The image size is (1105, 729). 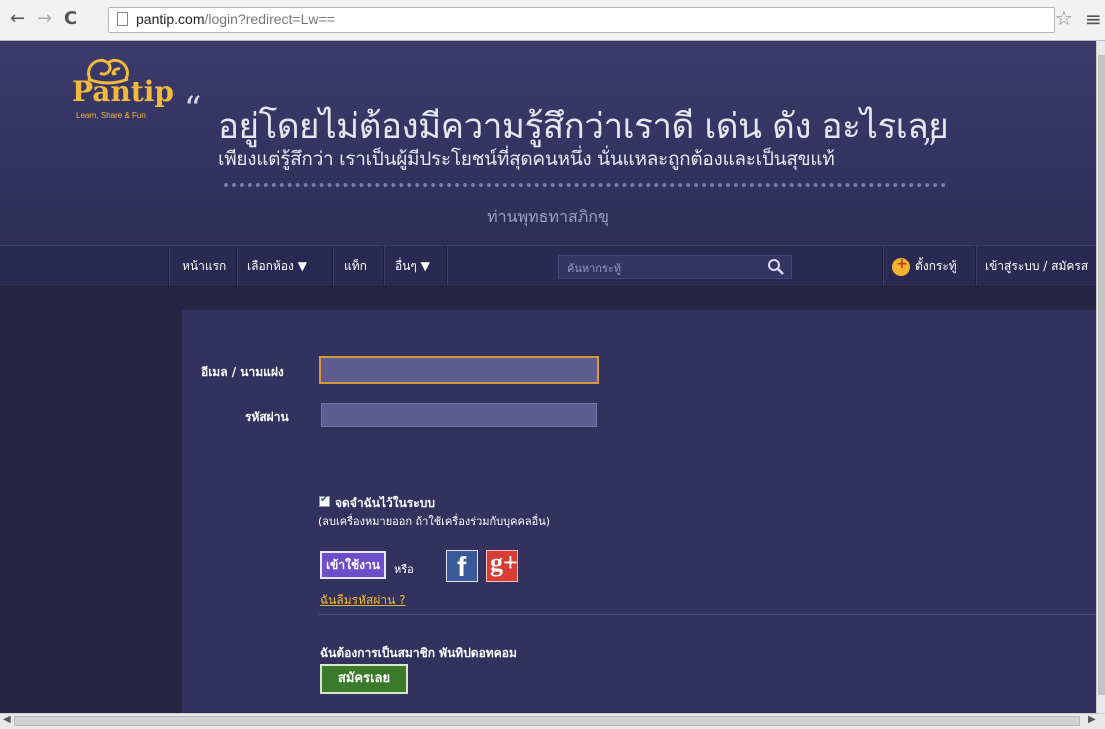 I want to click on quote-author: ท่านพุทธทาสภิกขุ, so click(x=548, y=216).